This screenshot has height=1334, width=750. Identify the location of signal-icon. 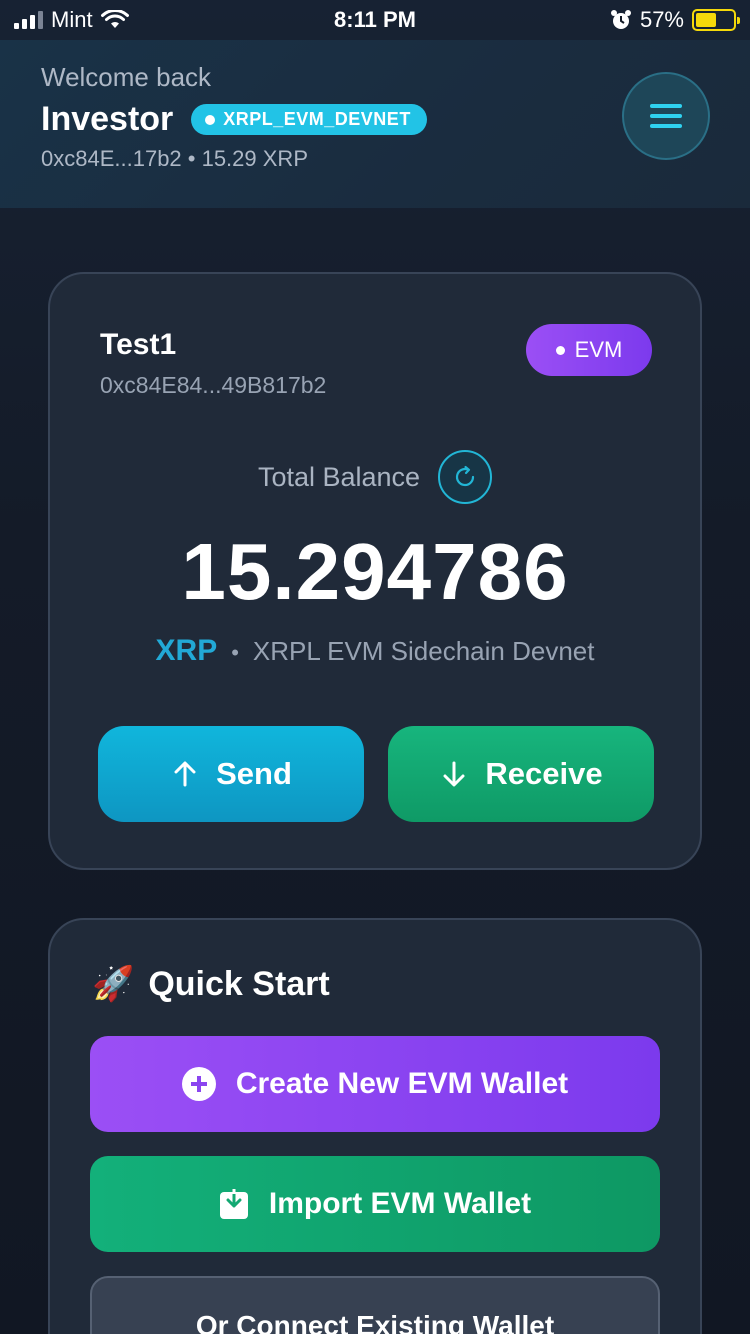
(28, 20).